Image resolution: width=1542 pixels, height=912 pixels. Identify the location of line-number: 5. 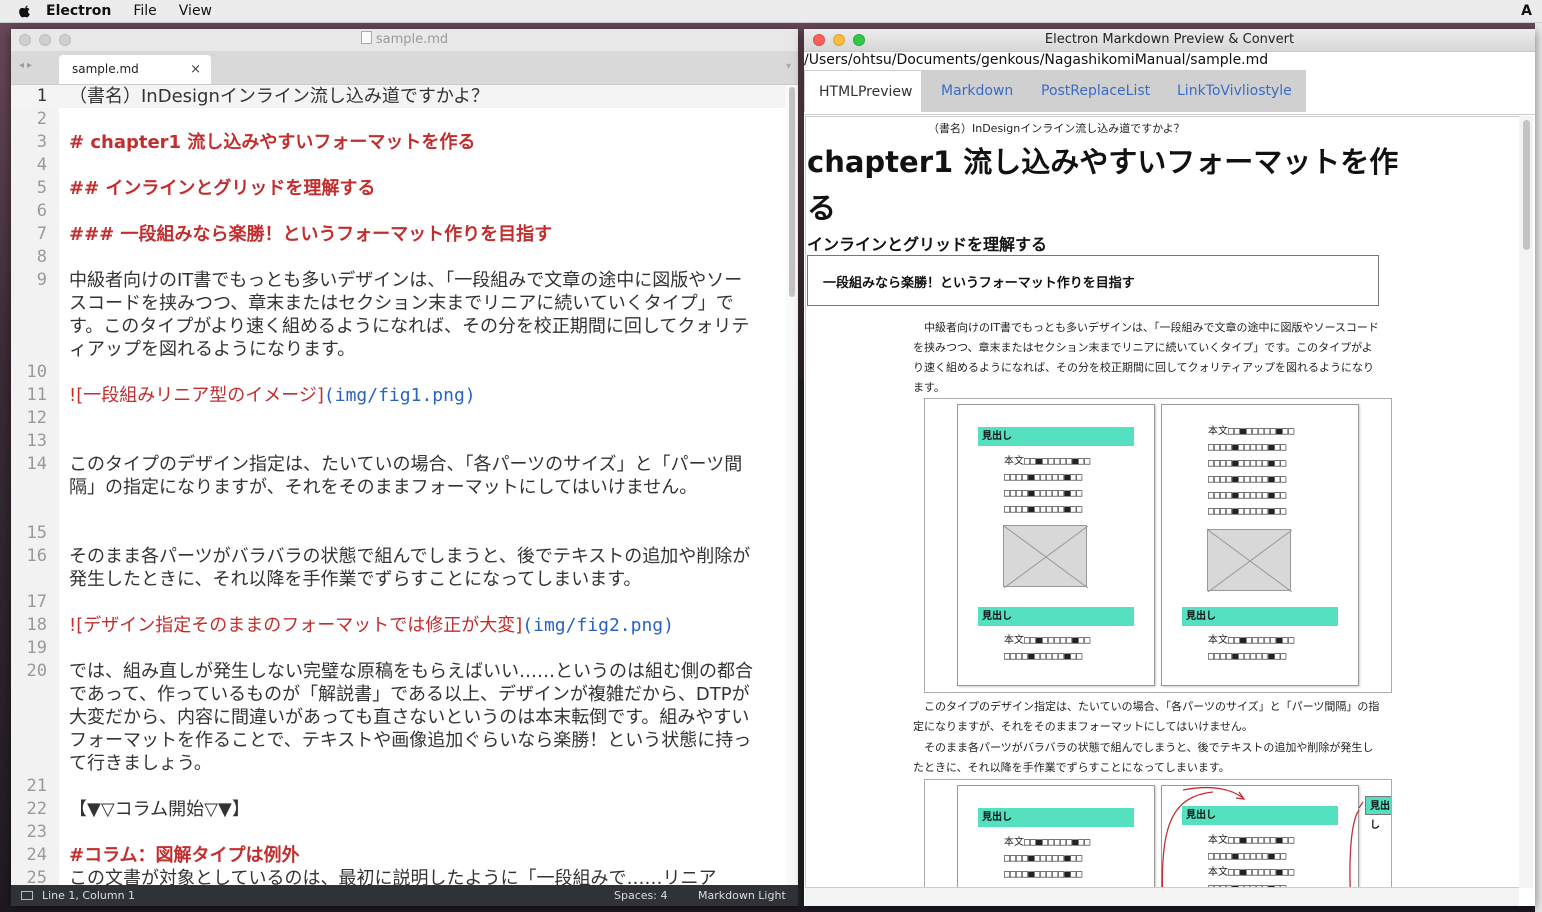
(41, 188).